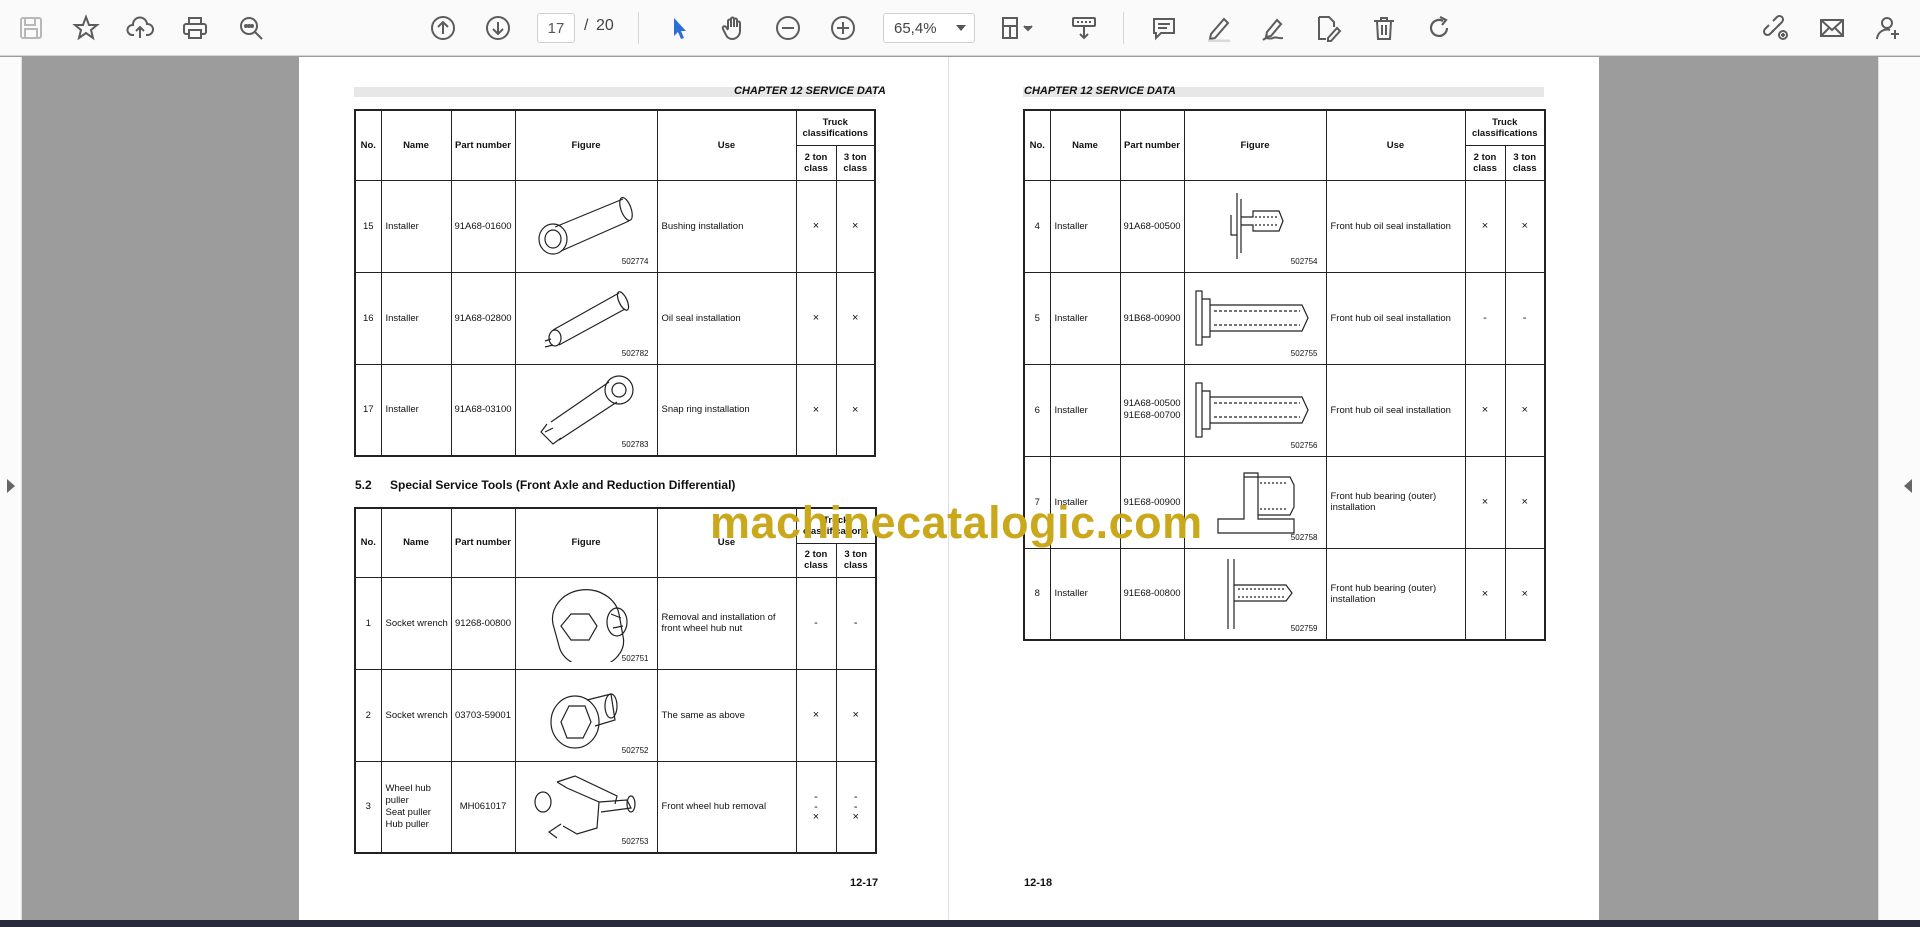 This screenshot has width=1920, height=927. What do you see at coordinates (956, 522) in the screenshot?
I see `watermark-text: machinecatalogic.com` at bounding box center [956, 522].